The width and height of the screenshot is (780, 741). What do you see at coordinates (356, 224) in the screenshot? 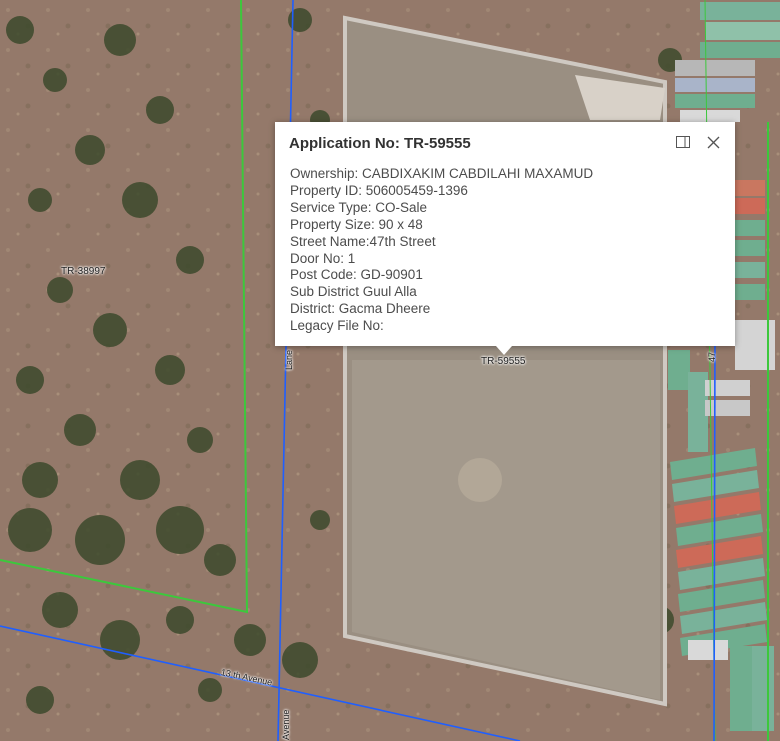
I see `field-property-size: Property Size: 90 x 48` at bounding box center [356, 224].